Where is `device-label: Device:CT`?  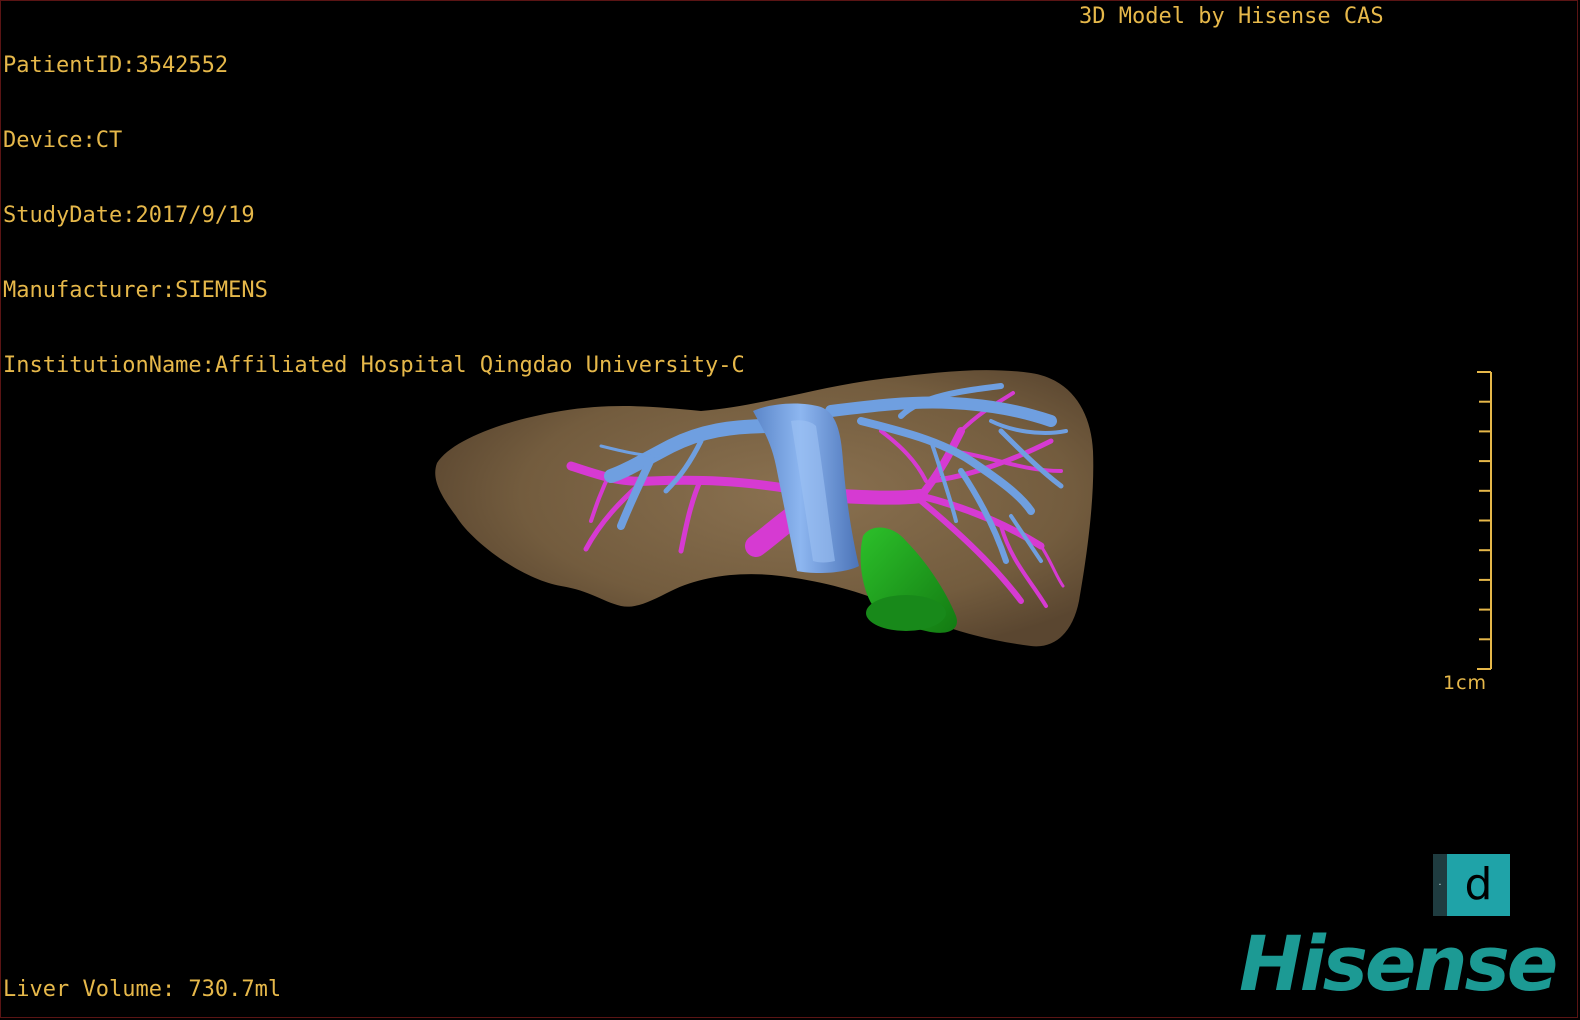 device-label: Device:CT is located at coordinates (63, 140).